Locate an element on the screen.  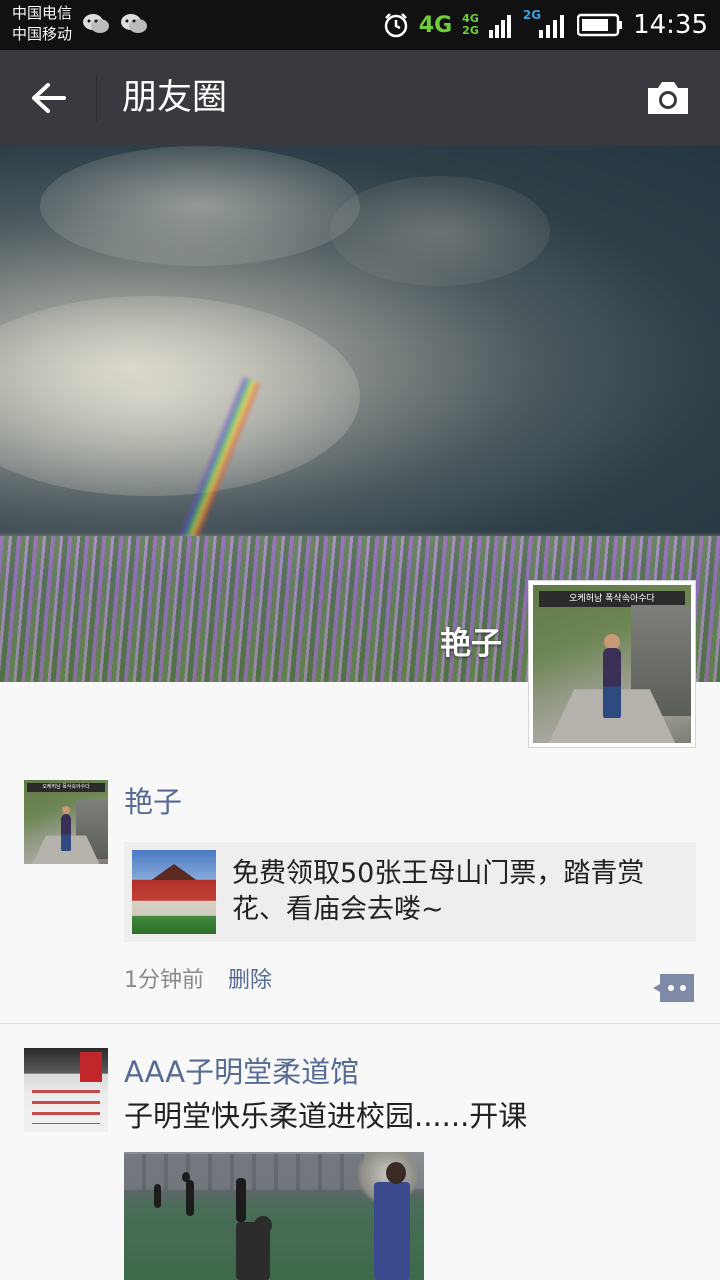
back-button is located at coordinates (48, 98).